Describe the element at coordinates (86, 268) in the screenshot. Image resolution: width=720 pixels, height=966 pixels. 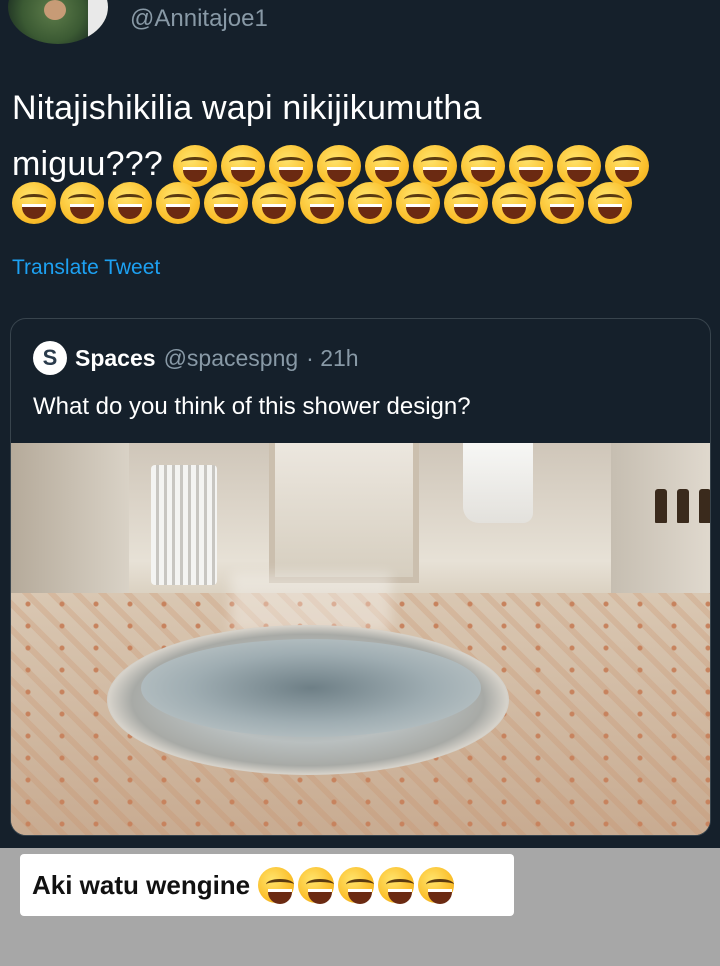
I see `translate-tweet-link: Translate Tweet` at that location.